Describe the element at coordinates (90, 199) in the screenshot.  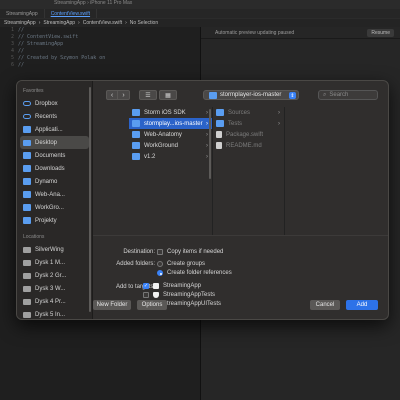
I see `sidebar-scrollbar` at that location.